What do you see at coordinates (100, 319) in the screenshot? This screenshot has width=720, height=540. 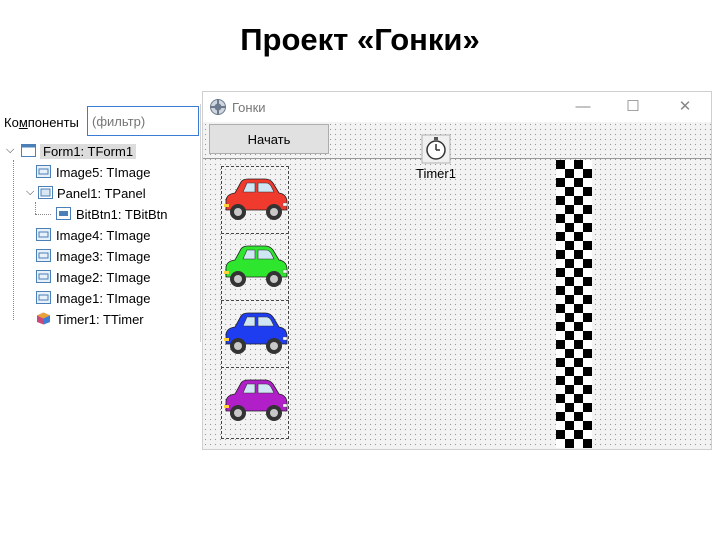 I see `tree-node-label: Timer1: TTimer` at bounding box center [100, 319].